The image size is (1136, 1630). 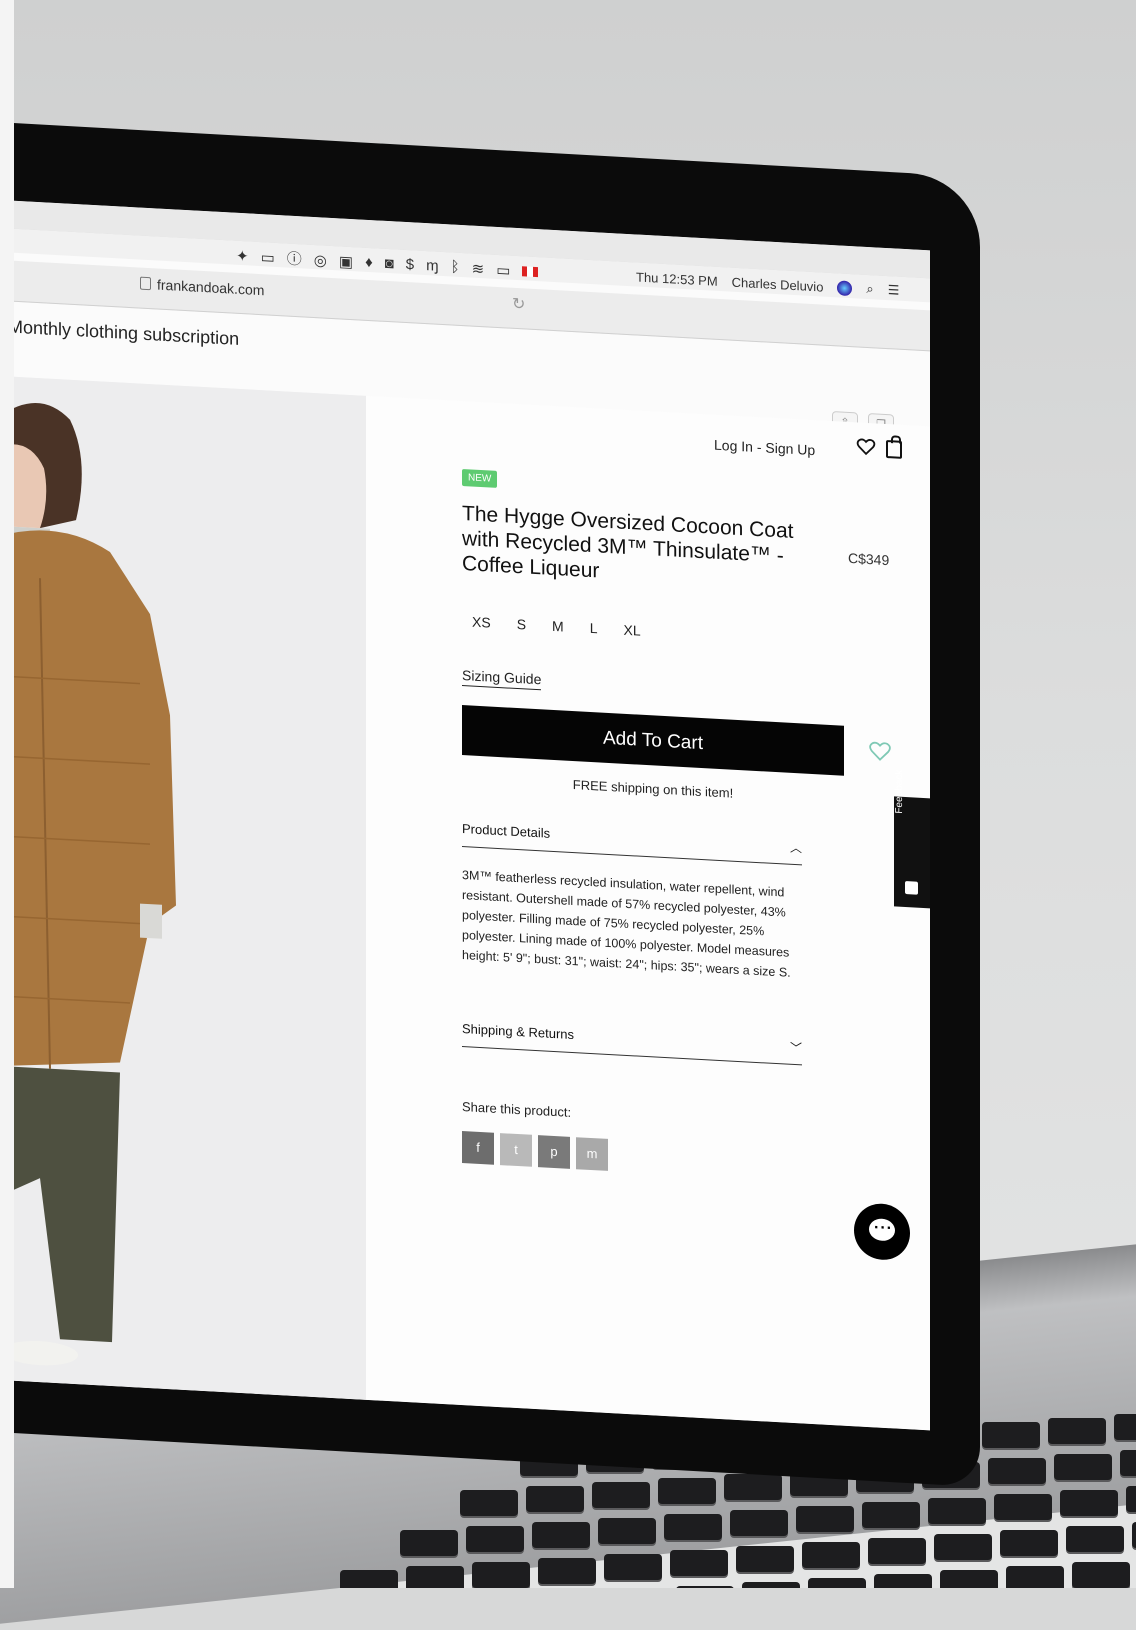 What do you see at coordinates (795, 848) in the screenshot?
I see `chevron-up-icon: ︿` at bounding box center [795, 848].